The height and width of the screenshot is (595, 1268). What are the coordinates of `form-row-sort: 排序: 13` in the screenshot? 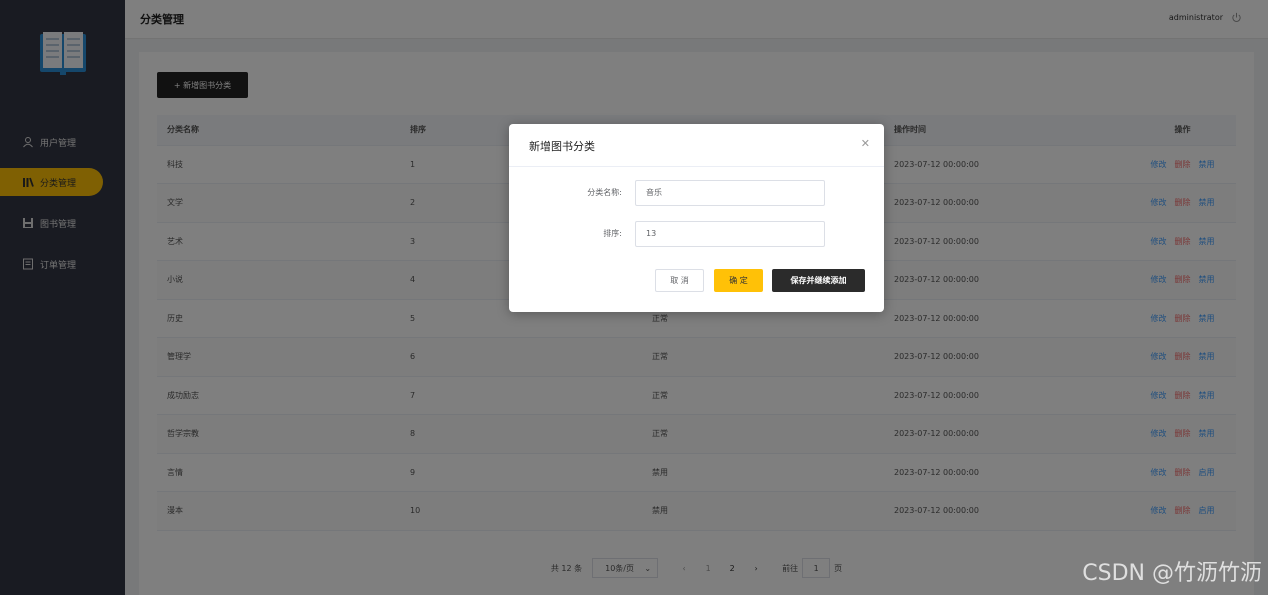 It's located at (696, 234).